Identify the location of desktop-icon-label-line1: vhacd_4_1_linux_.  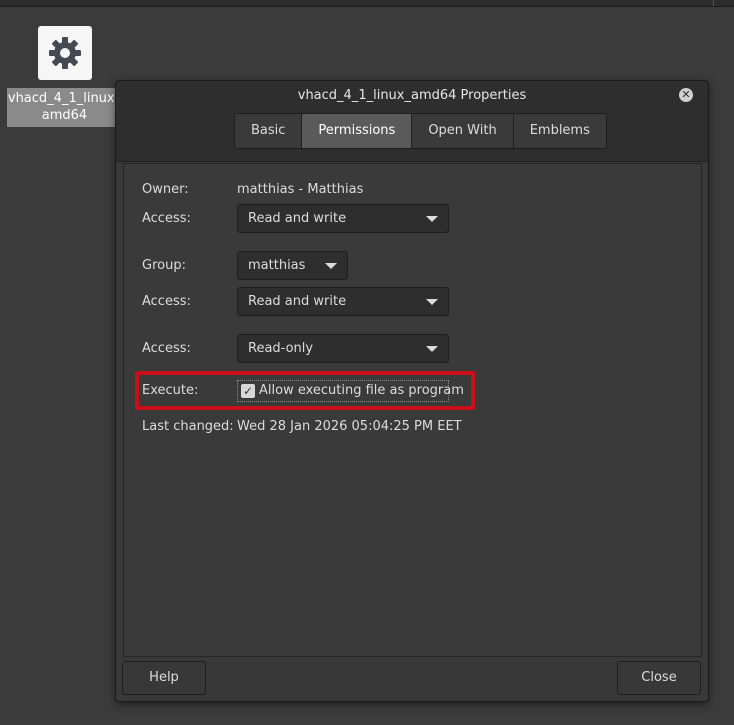
(64, 98).